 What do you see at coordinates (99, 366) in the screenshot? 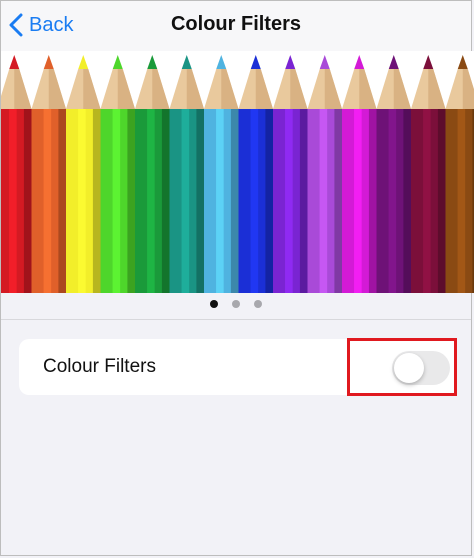
I see `colour-filters-label: Colour Filters` at bounding box center [99, 366].